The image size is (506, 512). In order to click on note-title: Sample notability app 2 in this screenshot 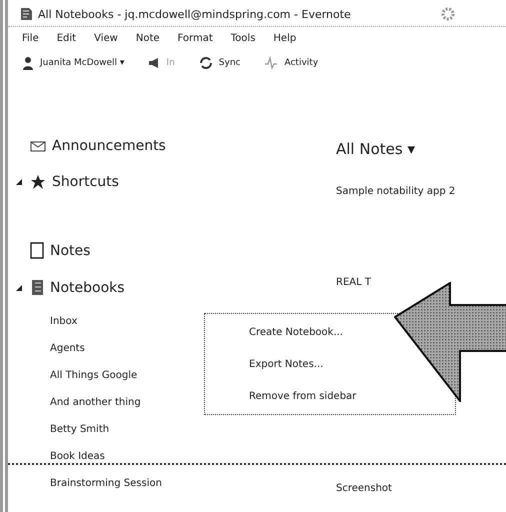, I will do `click(396, 191)`.